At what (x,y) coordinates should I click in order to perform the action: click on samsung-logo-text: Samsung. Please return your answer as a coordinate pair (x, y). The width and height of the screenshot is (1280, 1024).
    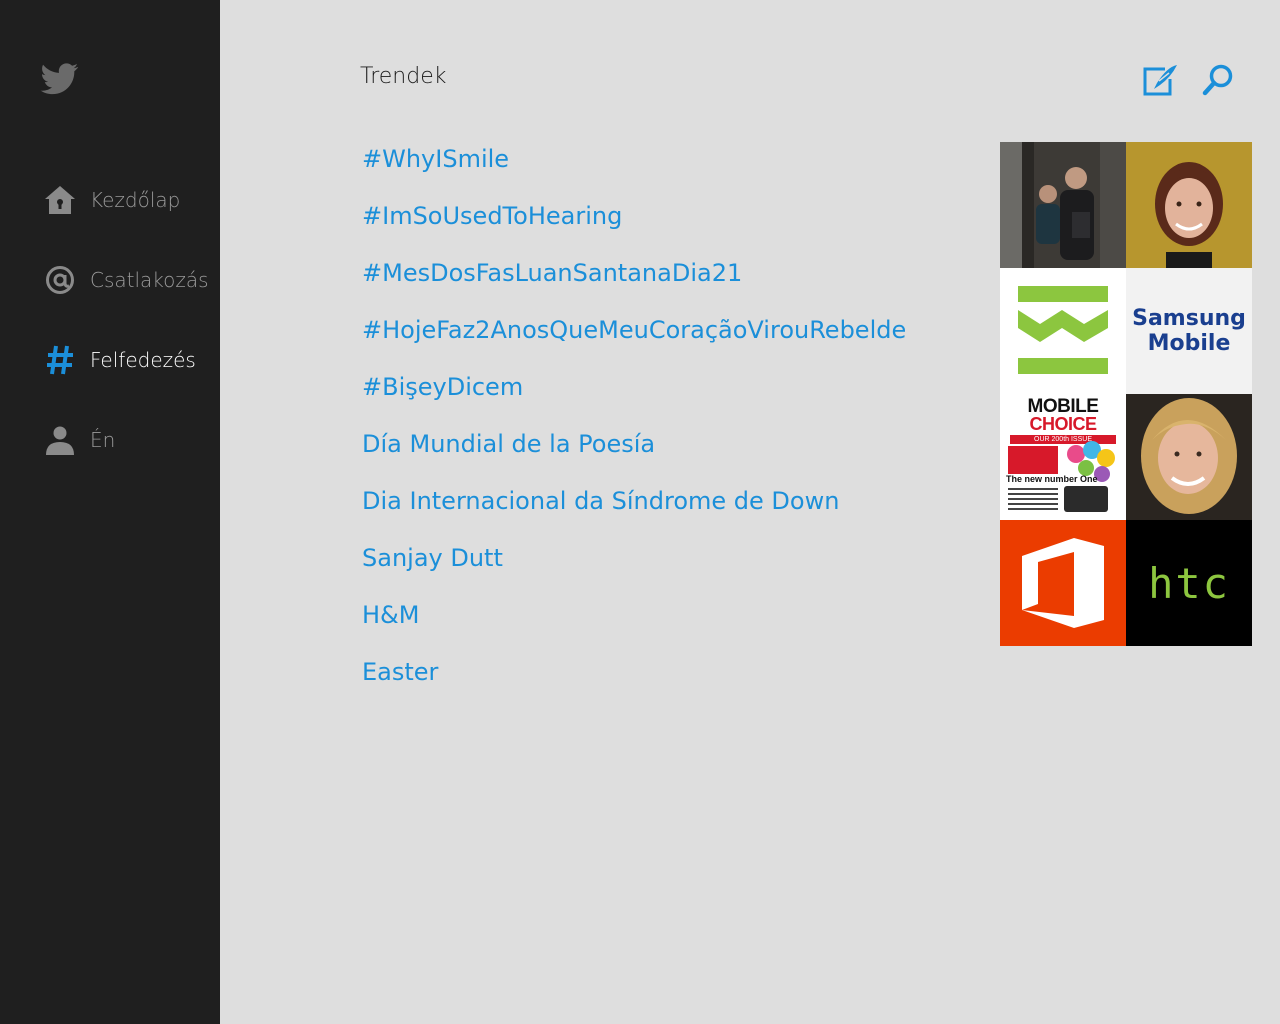
    Looking at the image, I should click on (1189, 318).